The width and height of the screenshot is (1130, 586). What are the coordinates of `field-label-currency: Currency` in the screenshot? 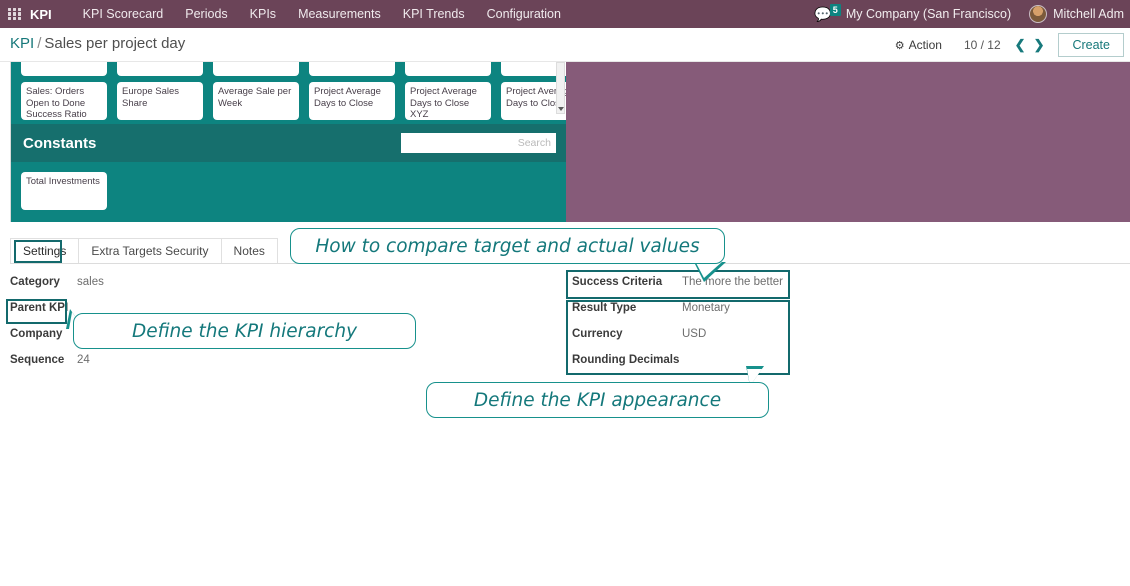 It's located at (597, 334).